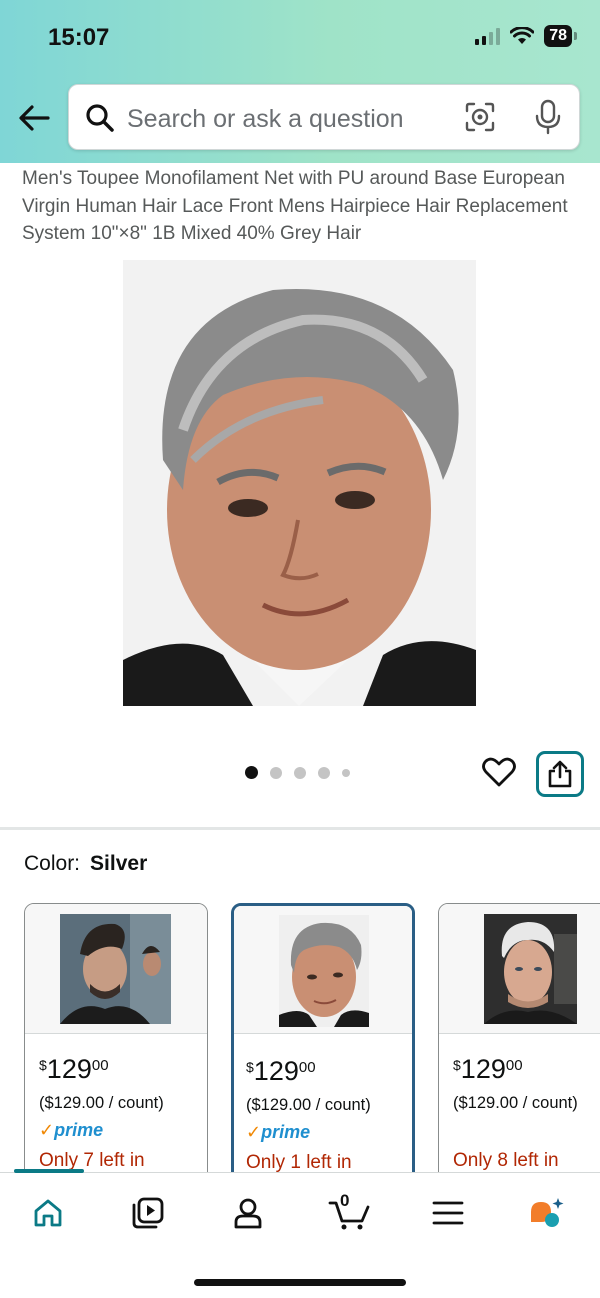  Describe the element at coordinates (300, 1233) in the screenshot. I see `bottom-navigation-bar: 0` at that location.